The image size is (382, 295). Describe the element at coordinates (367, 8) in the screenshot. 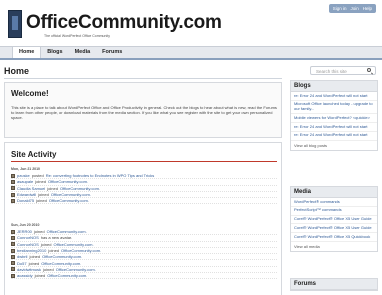

I see `help-link: Help` at that location.